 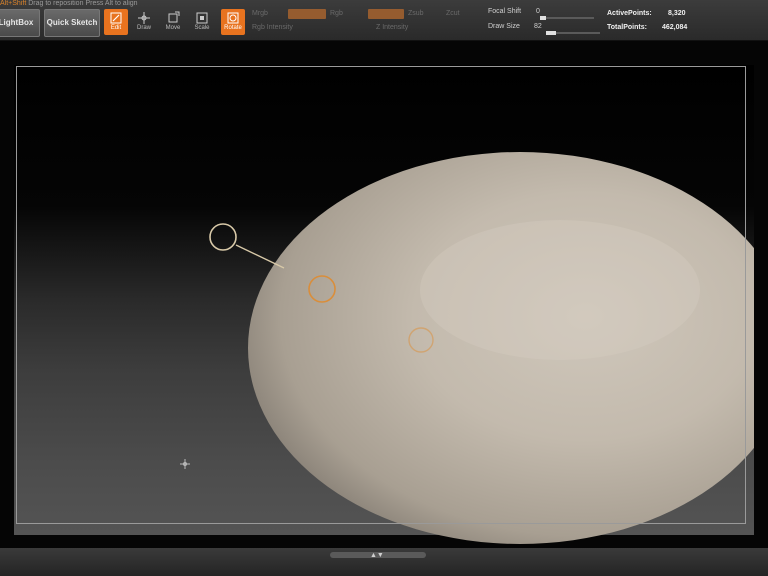 I want to click on collapse-arrows-icon: ▲▼, so click(x=377, y=555).